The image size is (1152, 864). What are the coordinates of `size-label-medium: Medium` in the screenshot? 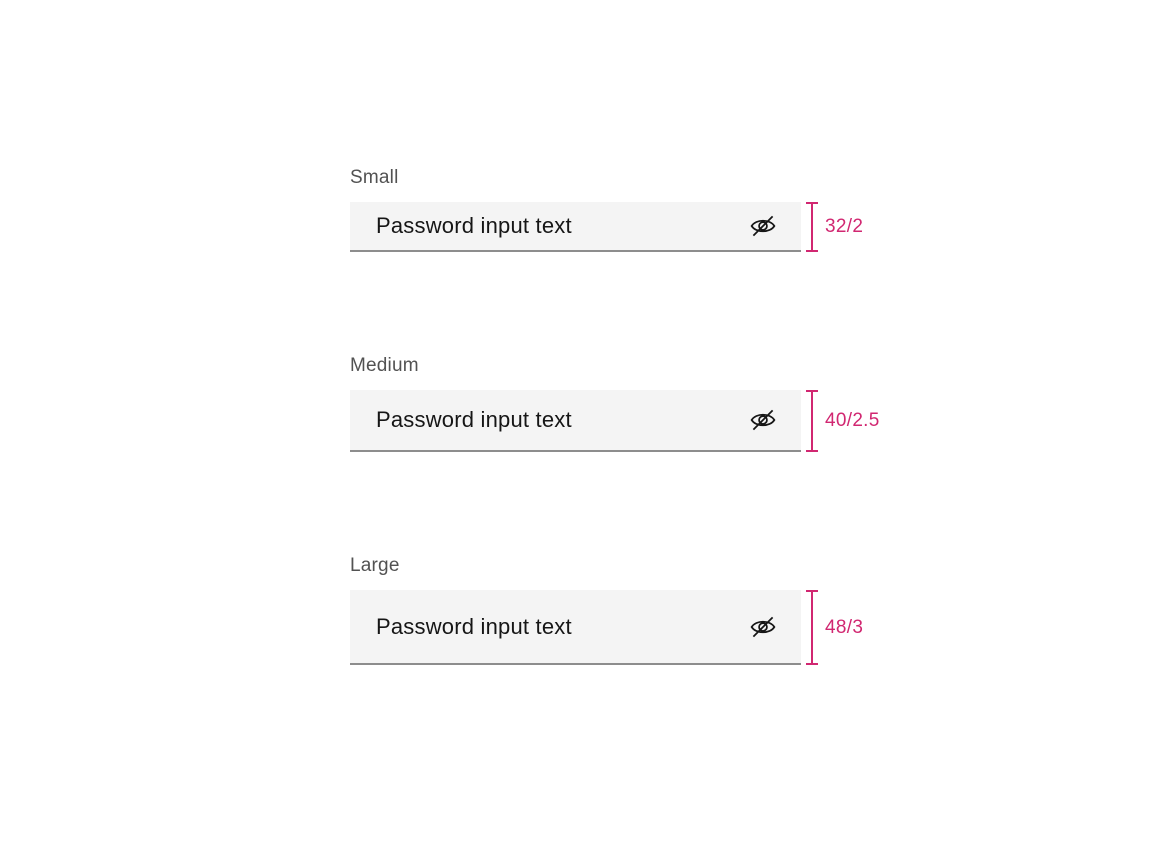 It's located at (384, 365).